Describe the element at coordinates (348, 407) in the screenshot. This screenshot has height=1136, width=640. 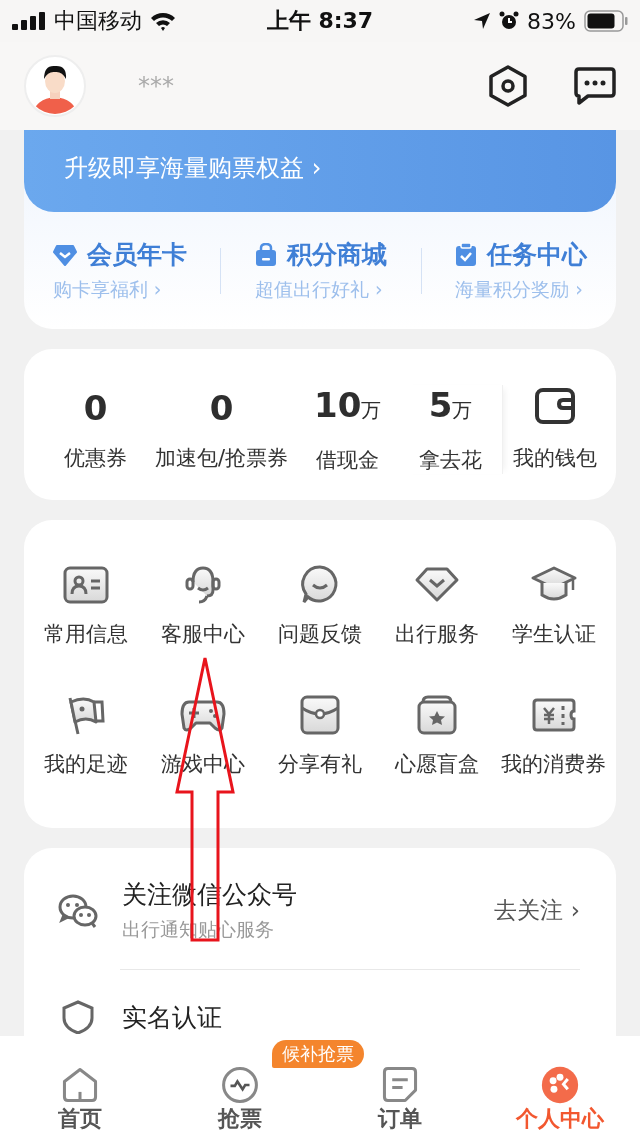
I see `stat-value: 10万` at that location.